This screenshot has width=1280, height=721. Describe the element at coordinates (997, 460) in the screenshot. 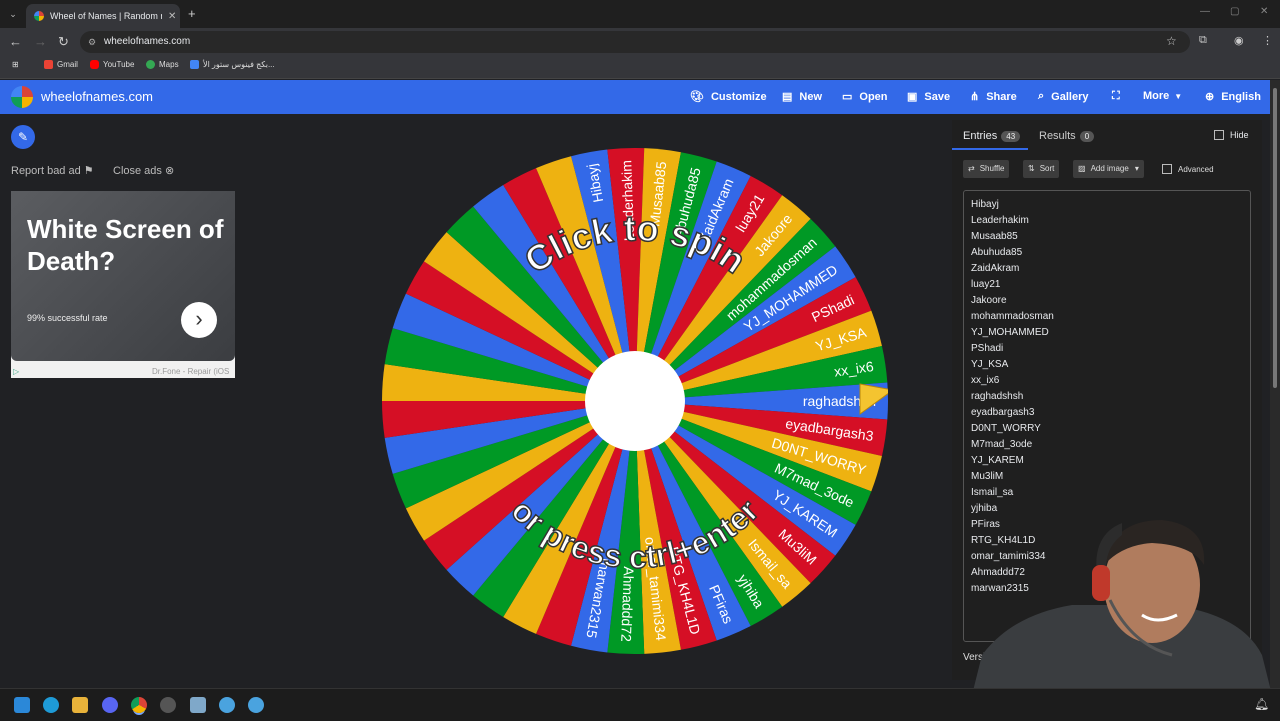

I see `entry-item: YJ_KAREM` at that location.